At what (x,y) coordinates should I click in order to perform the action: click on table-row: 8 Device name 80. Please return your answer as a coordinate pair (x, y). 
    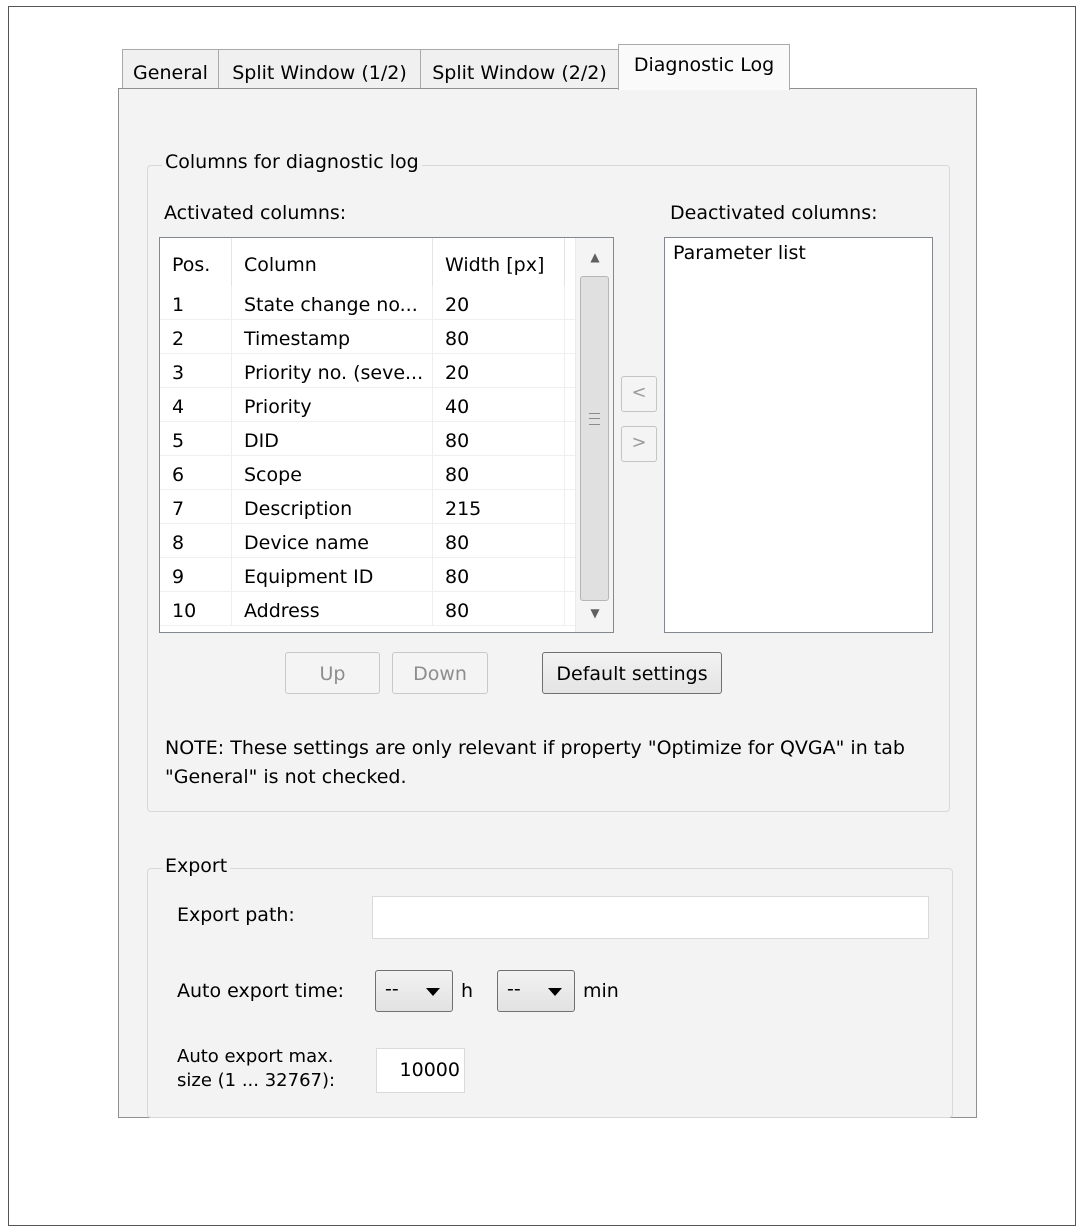
    Looking at the image, I should click on (367, 541).